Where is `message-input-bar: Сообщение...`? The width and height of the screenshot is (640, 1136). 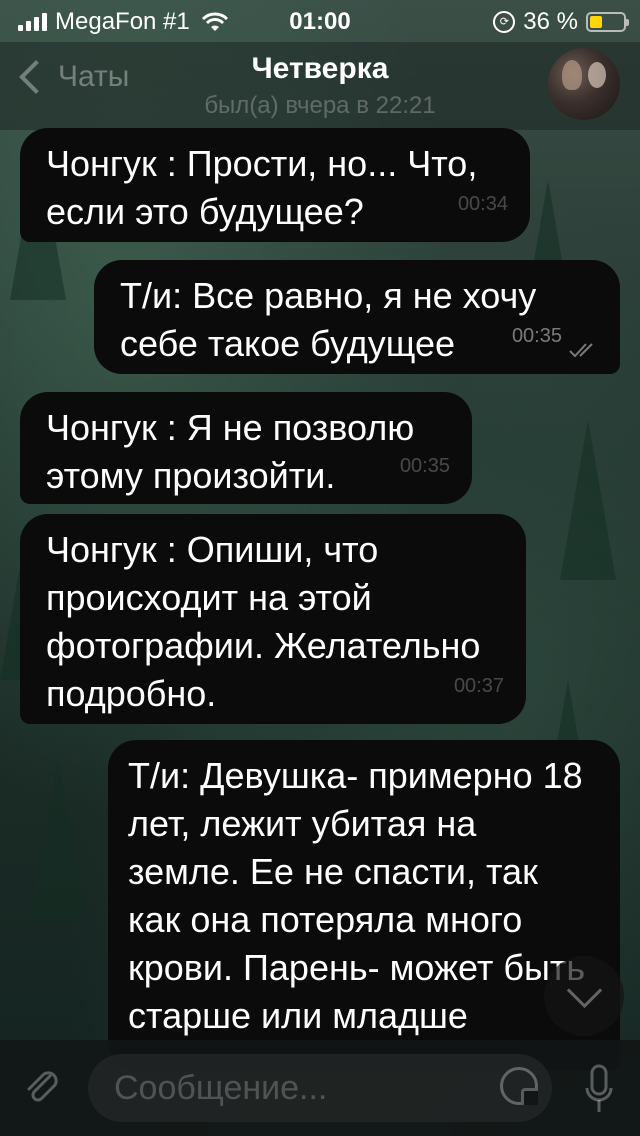 message-input-bar: Сообщение... is located at coordinates (320, 1088).